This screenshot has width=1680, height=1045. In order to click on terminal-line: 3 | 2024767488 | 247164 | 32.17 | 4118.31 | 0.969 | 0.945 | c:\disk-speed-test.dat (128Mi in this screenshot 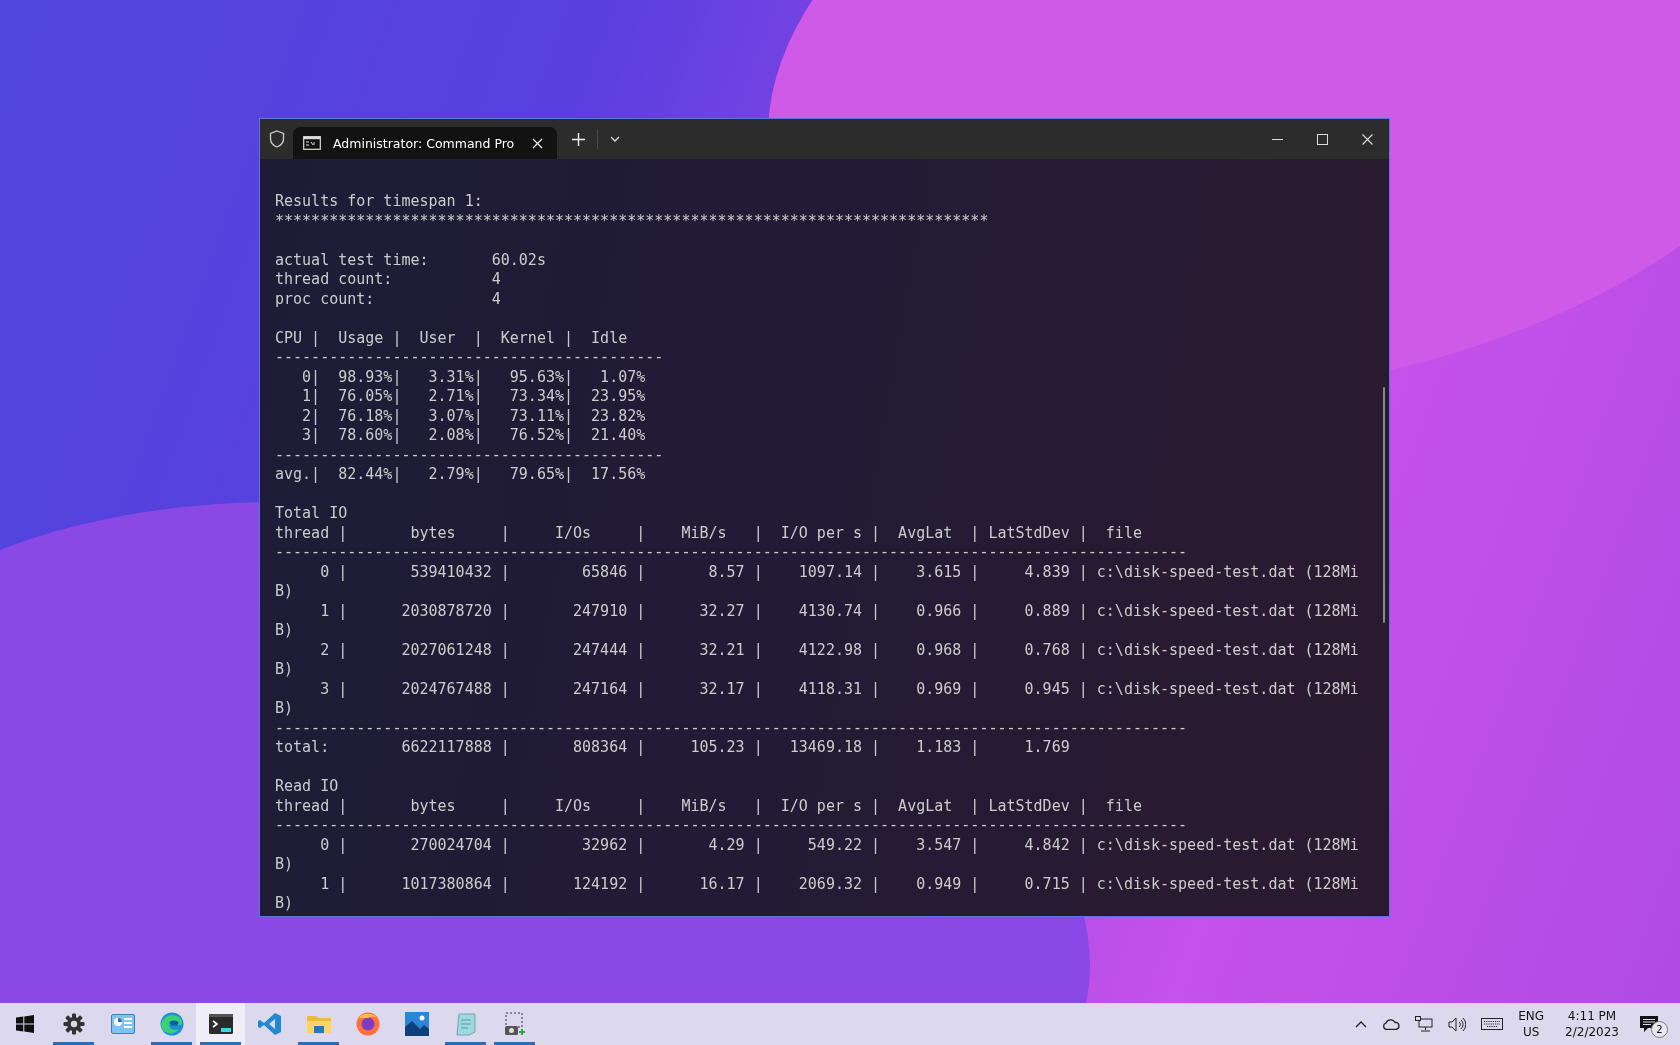, I will do `click(839, 689)`.